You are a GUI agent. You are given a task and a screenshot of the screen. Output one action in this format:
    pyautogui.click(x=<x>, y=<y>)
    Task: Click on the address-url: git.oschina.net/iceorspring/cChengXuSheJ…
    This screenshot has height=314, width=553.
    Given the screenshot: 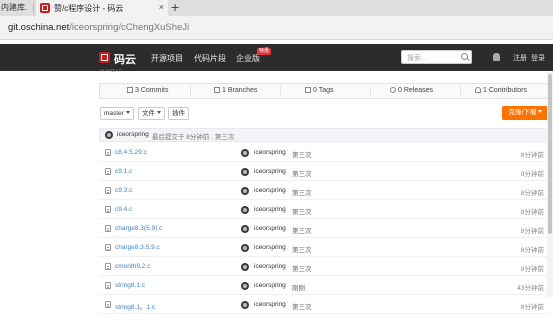 What is the action you would take?
    pyautogui.click(x=98, y=27)
    